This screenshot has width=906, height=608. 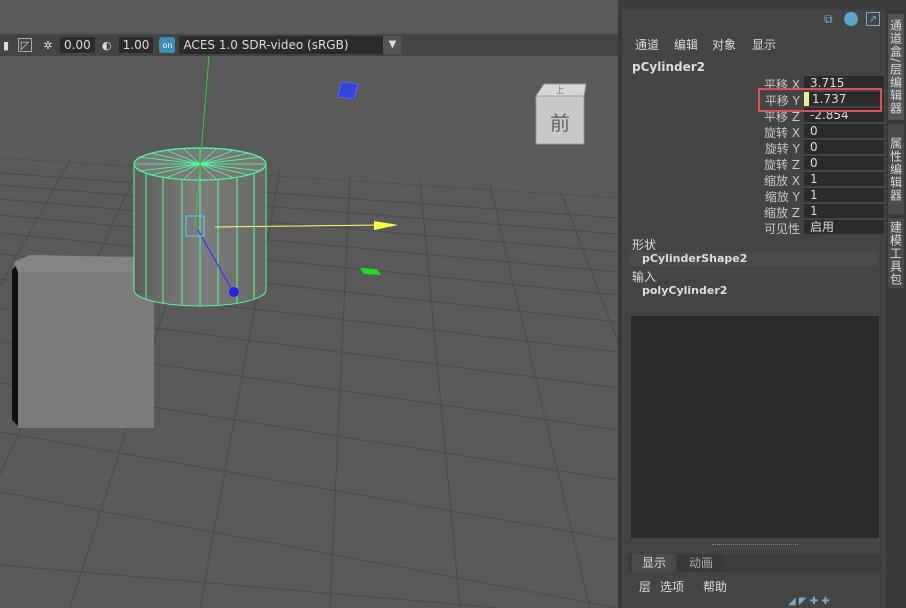 I want to click on attr-label-scale-x: 缩放 X, so click(x=781, y=181).